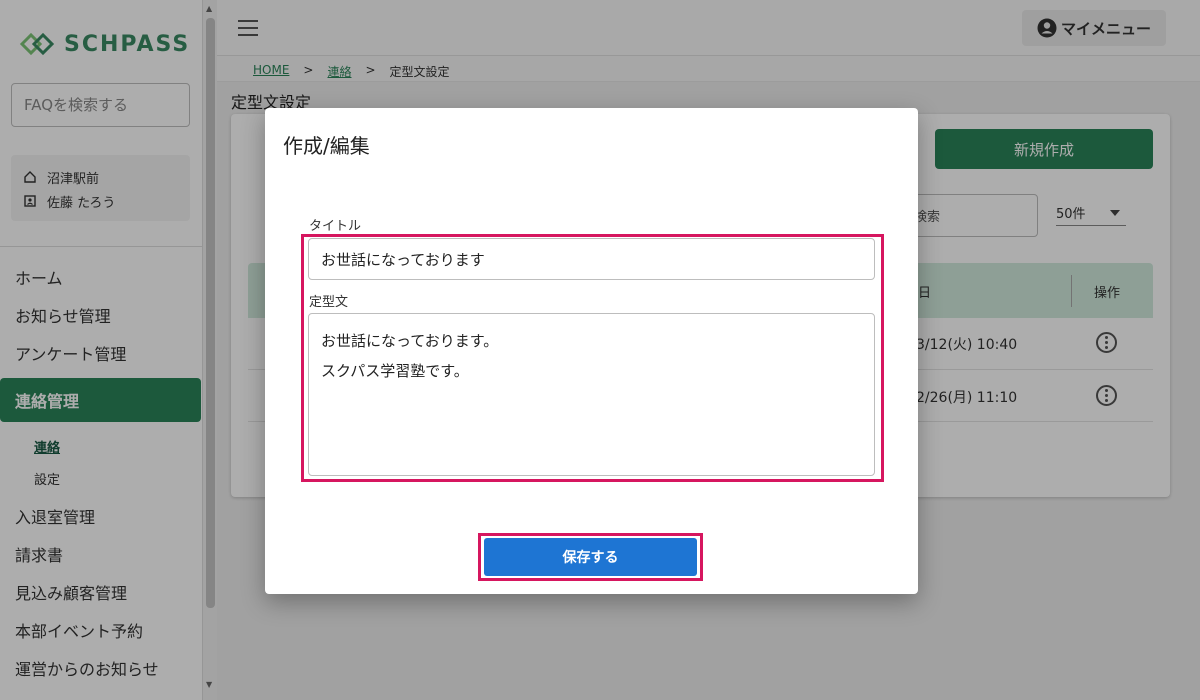 This screenshot has width=1200, height=700. I want to click on template-body-textarea: お世話になっております。 スクパス学習塾です。, so click(591, 394).